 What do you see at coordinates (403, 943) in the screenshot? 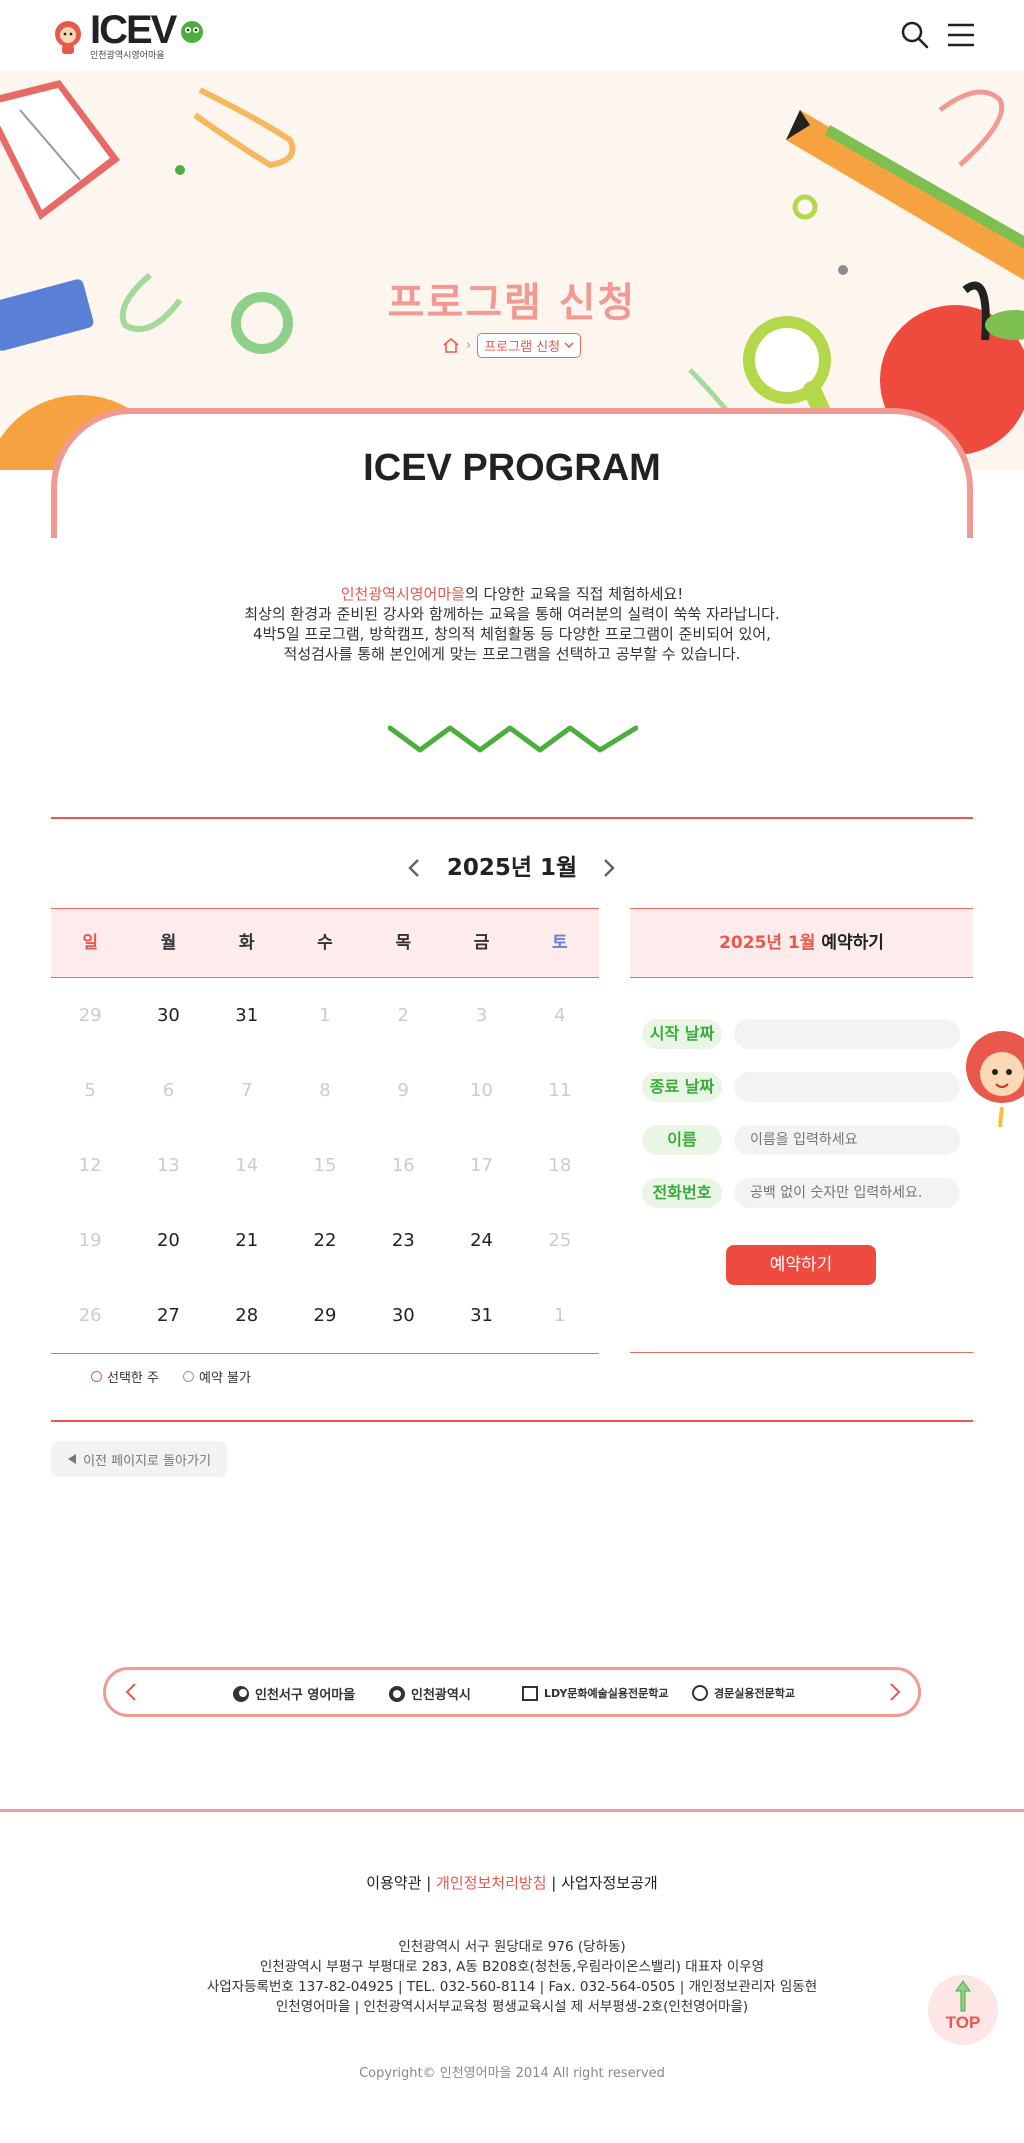
I see `weekday-header: 목` at bounding box center [403, 943].